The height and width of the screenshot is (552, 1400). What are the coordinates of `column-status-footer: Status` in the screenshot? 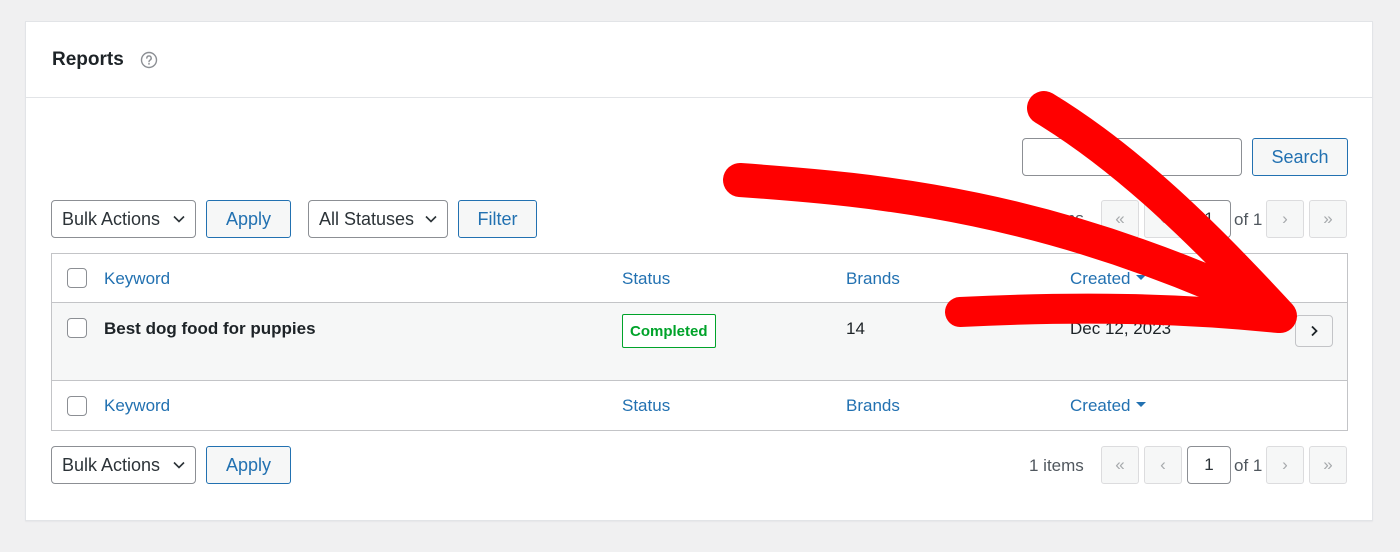 It's located at (646, 406).